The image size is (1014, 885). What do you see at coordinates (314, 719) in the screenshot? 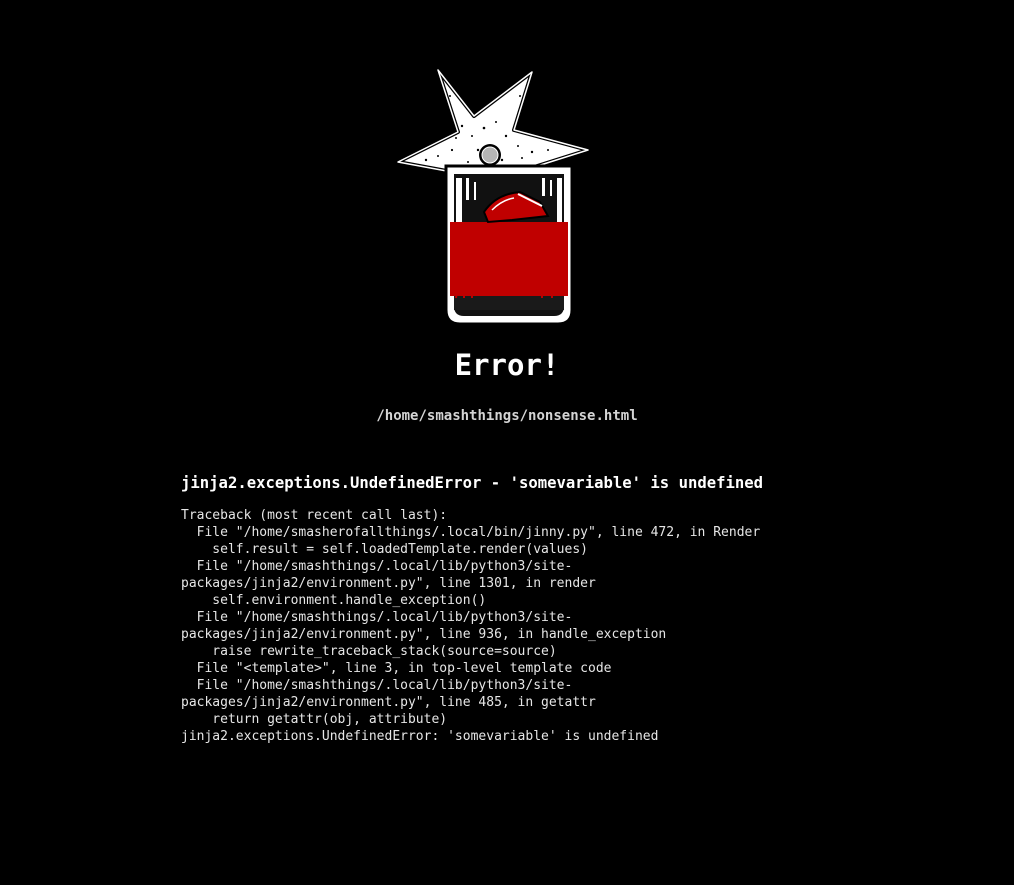
I see `traceback-line: return getattr(obj, attribute)` at bounding box center [314, 719].